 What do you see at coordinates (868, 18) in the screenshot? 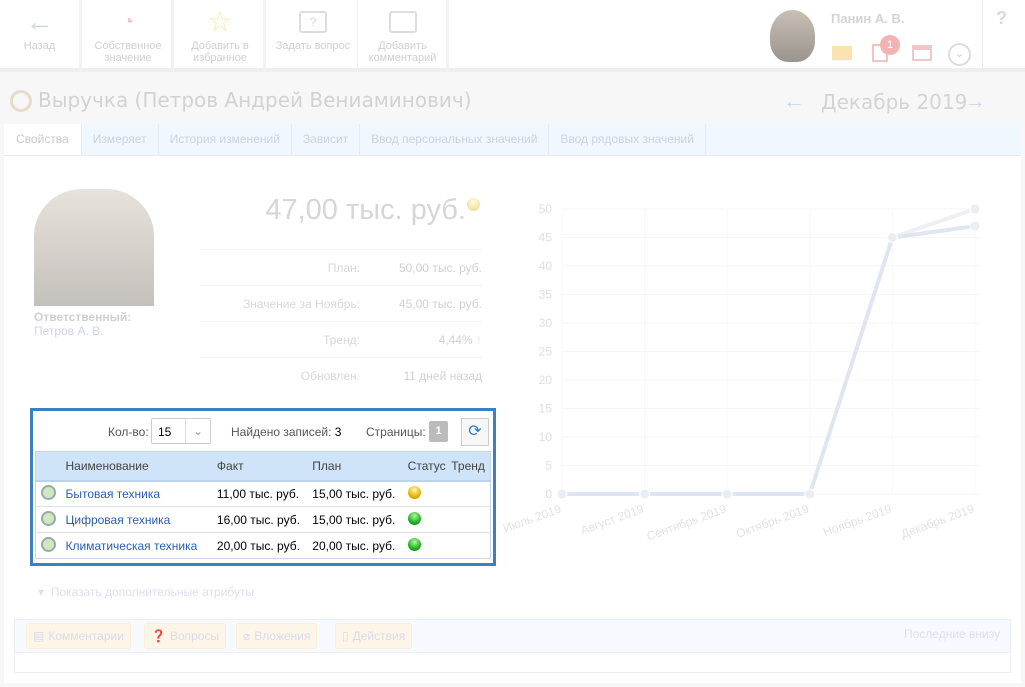
I see `user-name: Панин А. В.` at bounding box center [868, 18].